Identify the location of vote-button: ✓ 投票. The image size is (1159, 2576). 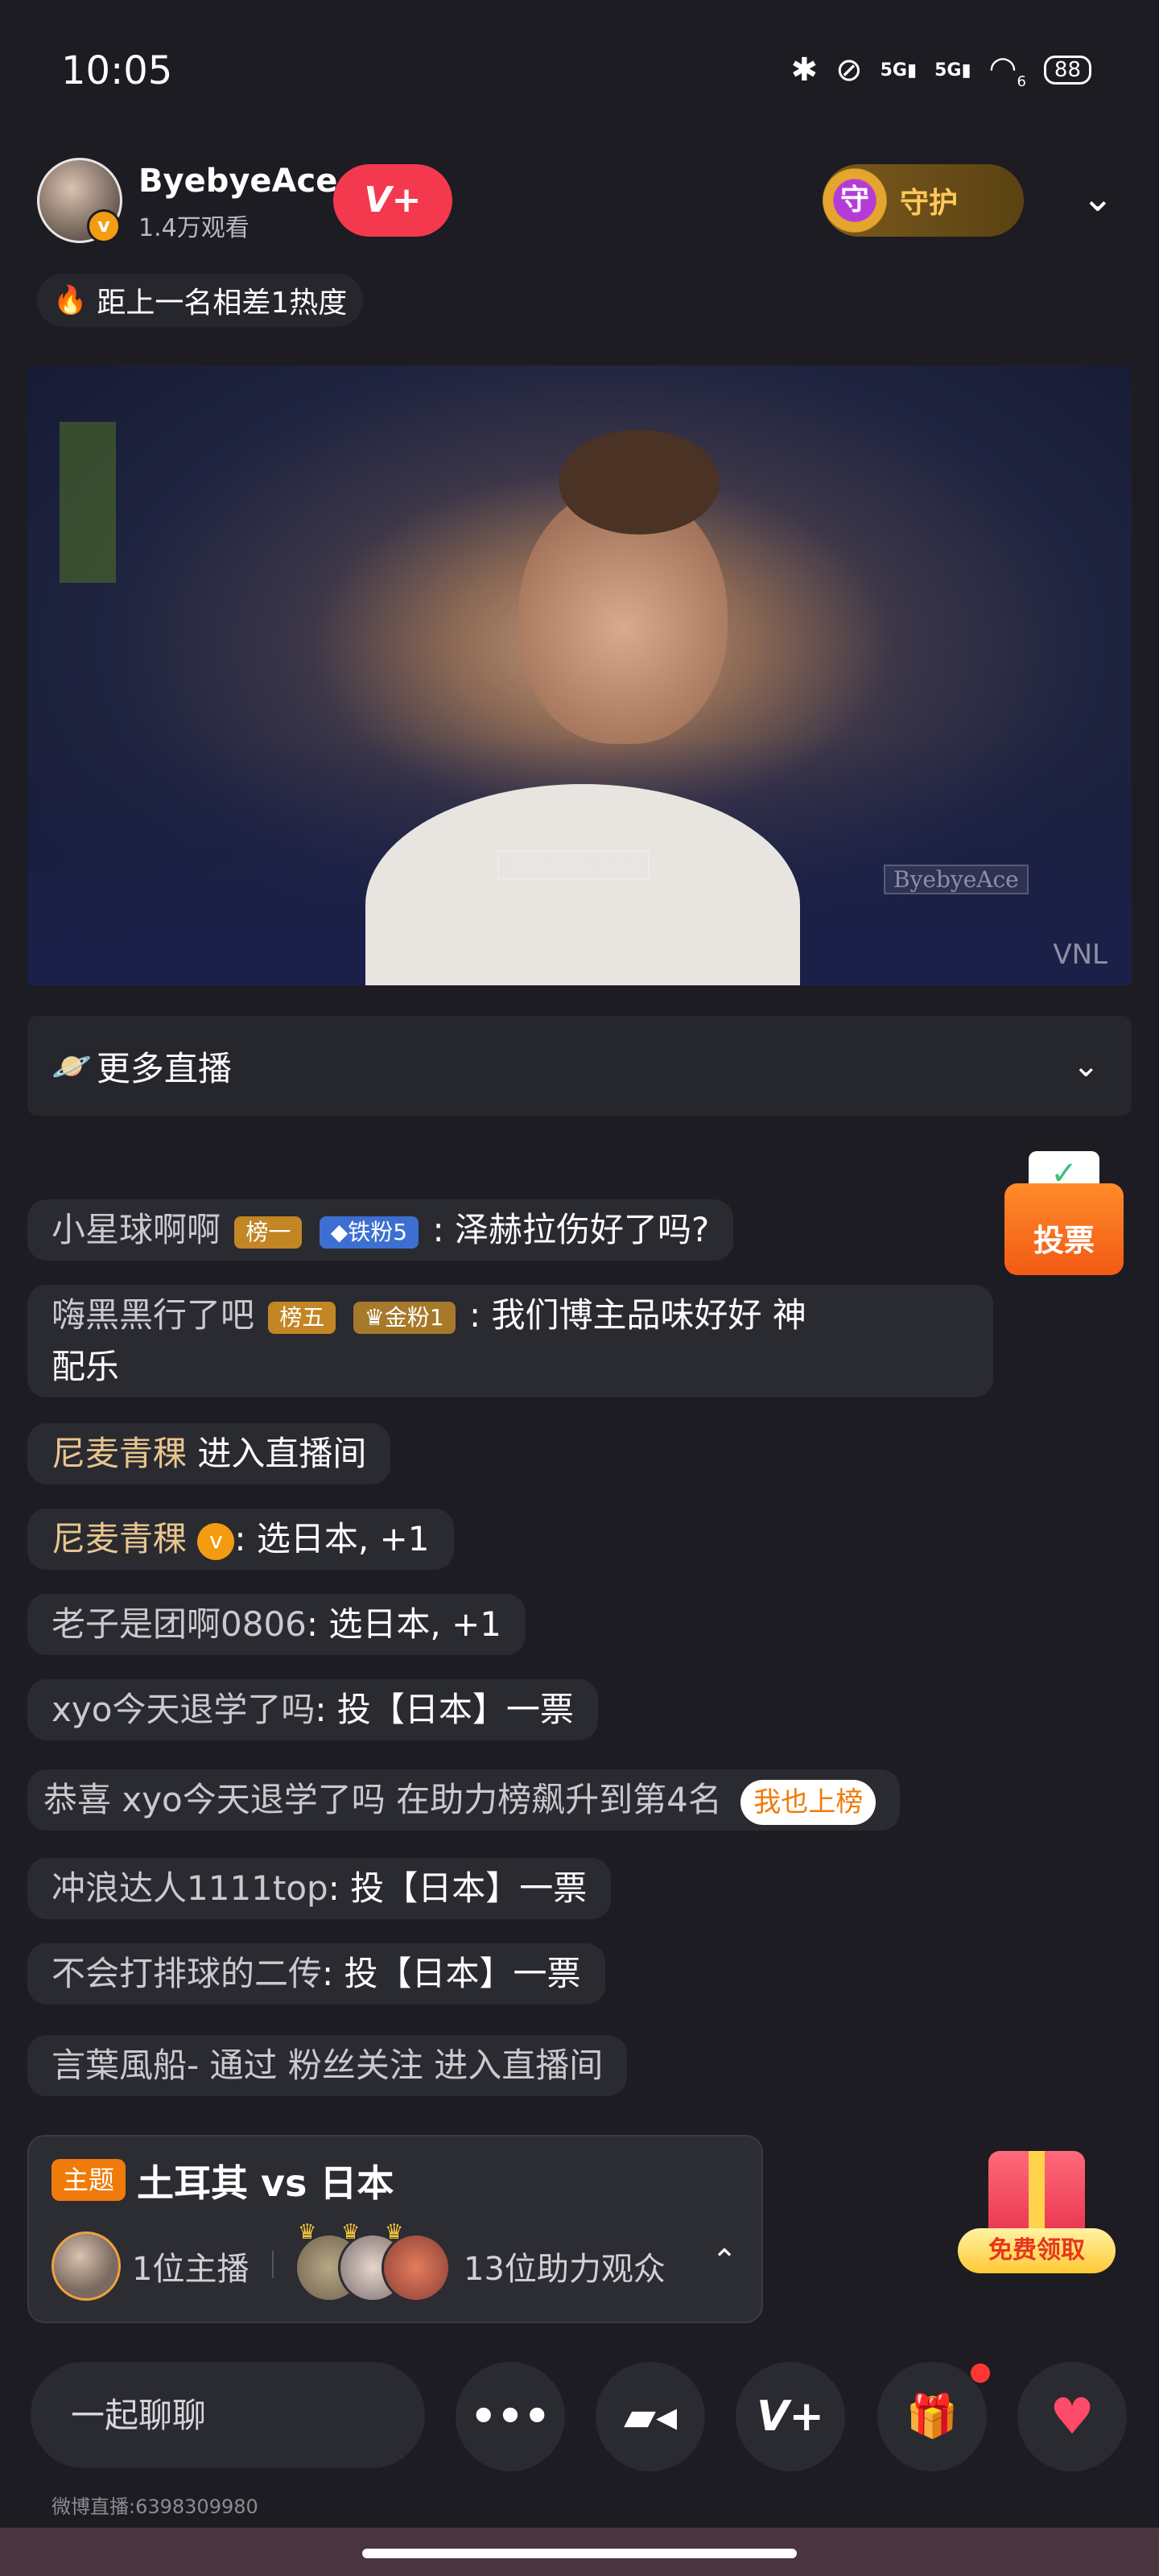
(1064, 1211).